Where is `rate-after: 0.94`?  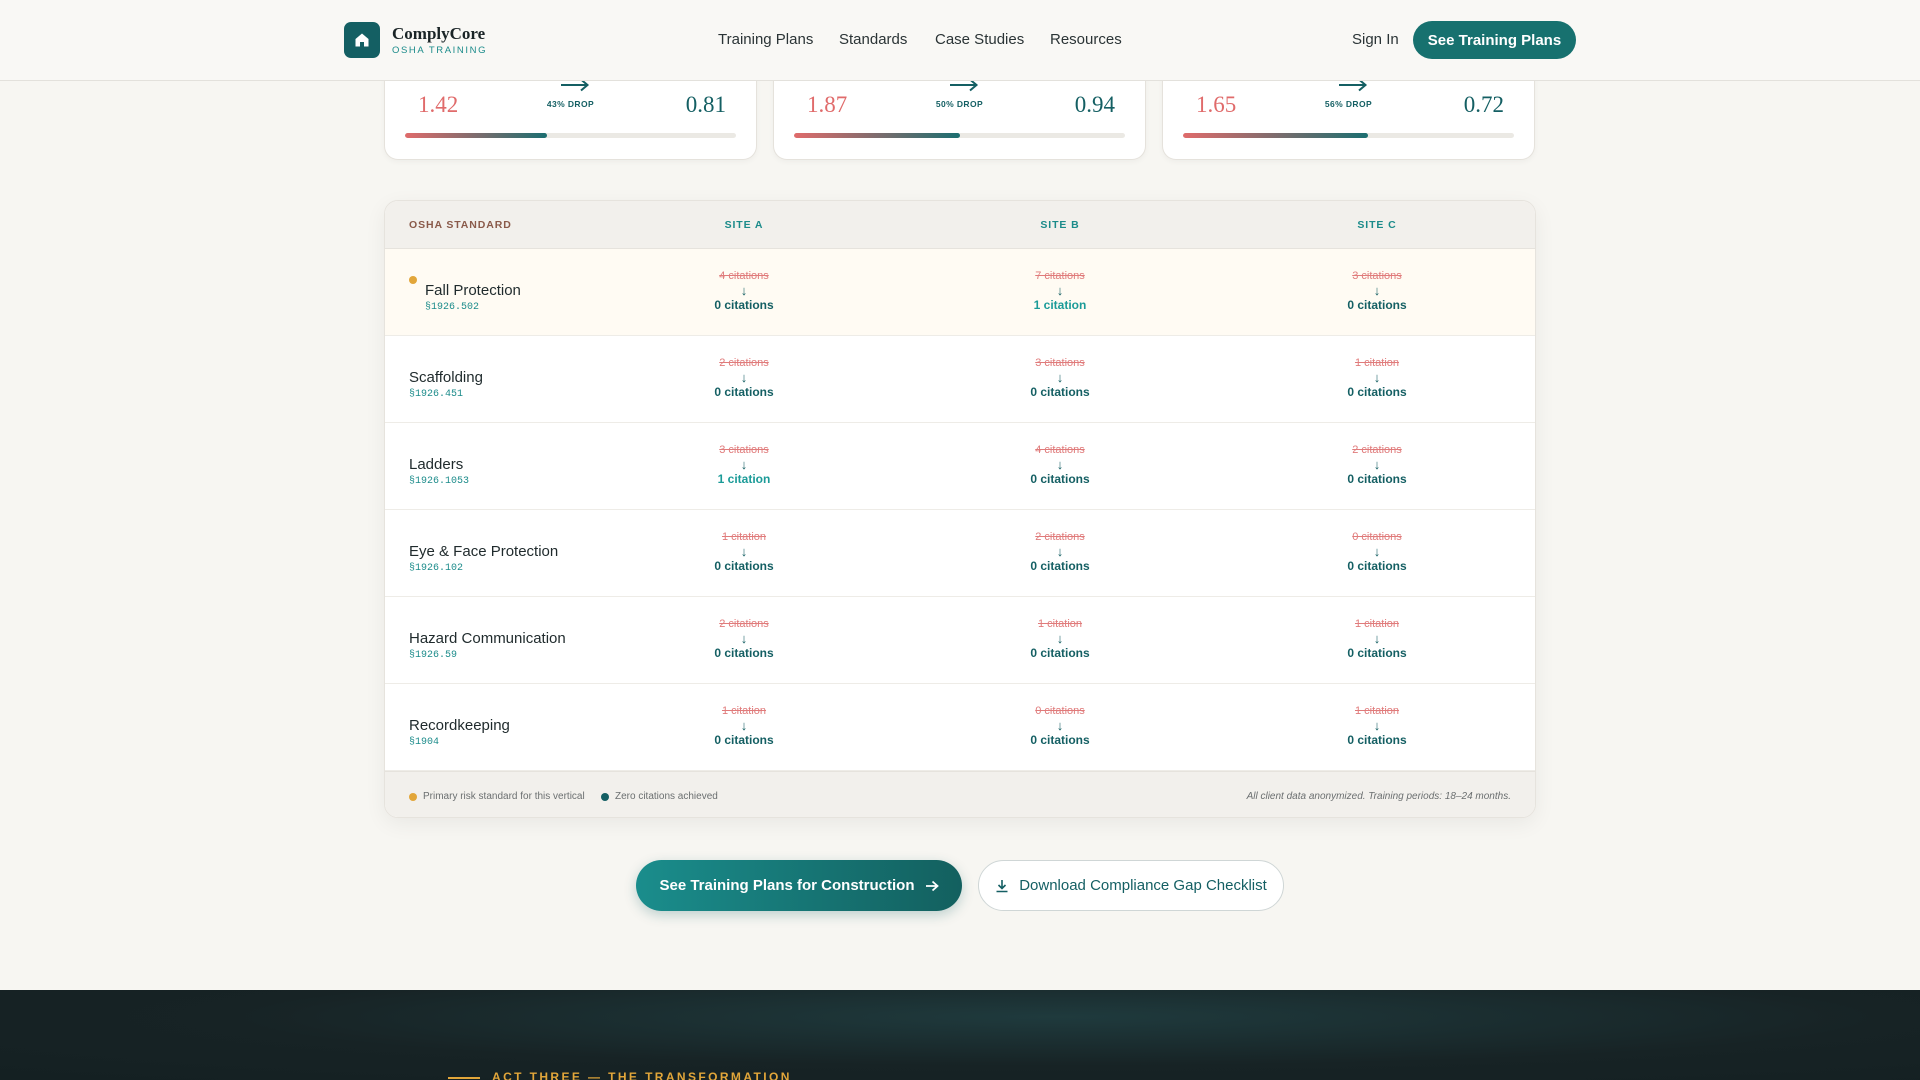 rate-after: 0.94 is located at coordinates (1094, 104).